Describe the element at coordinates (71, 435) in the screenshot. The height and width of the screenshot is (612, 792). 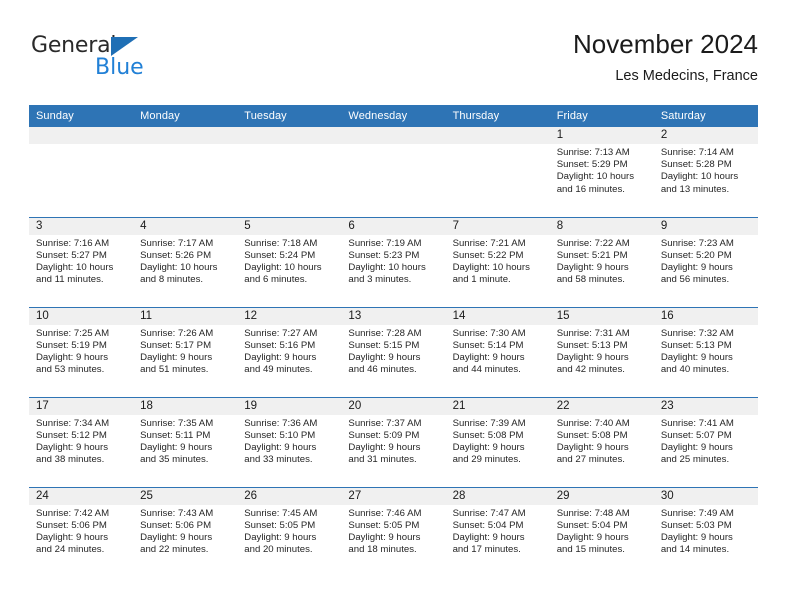
I see `sunset-text: Sunset: 5:12 PM` at that location.